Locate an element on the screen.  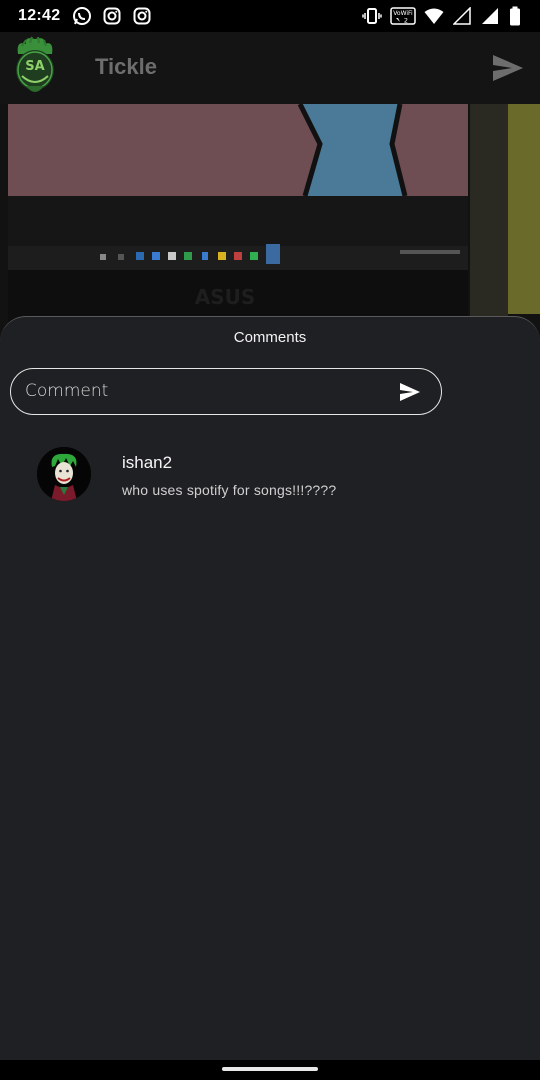
sheet-title: Comments is located at coordinates (270, 337).